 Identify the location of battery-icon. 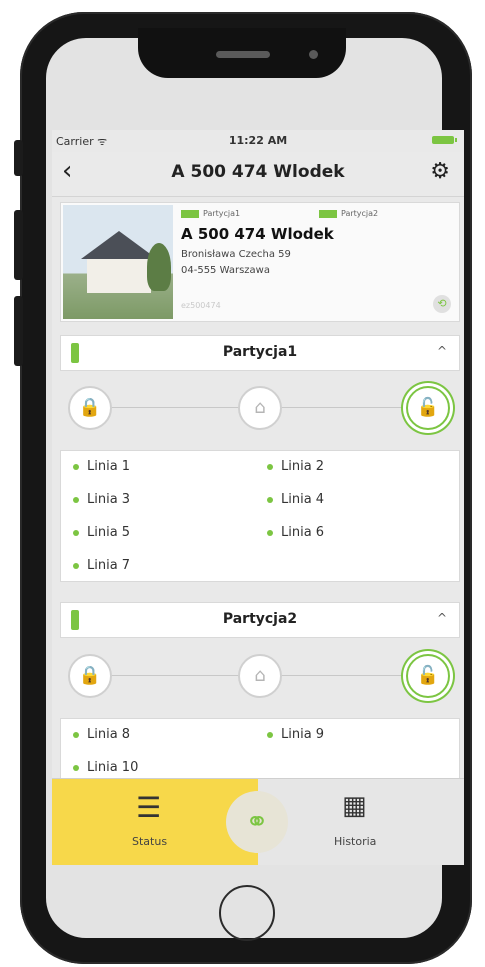
(444, 140).